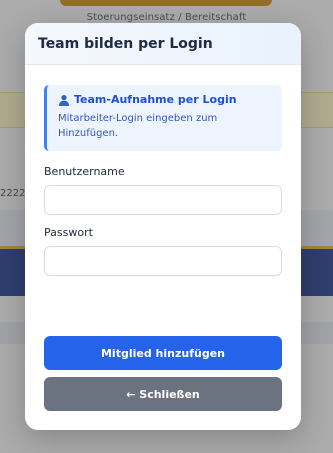  Describe the element at coordinates (68, 232) in the screenshot. I see `password-label: Passwort` at that location.